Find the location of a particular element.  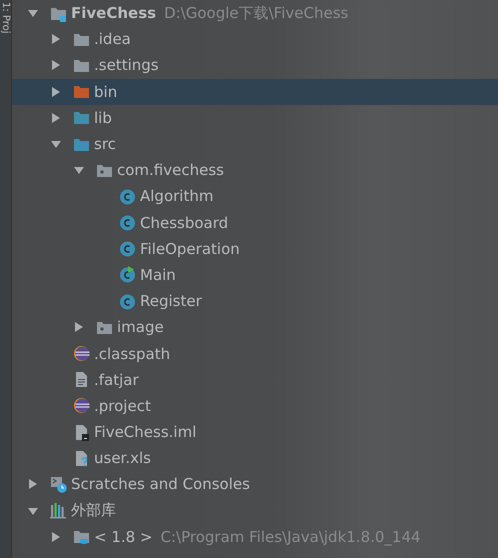

tree-row: user.xls is located at coordinates (255, 458).